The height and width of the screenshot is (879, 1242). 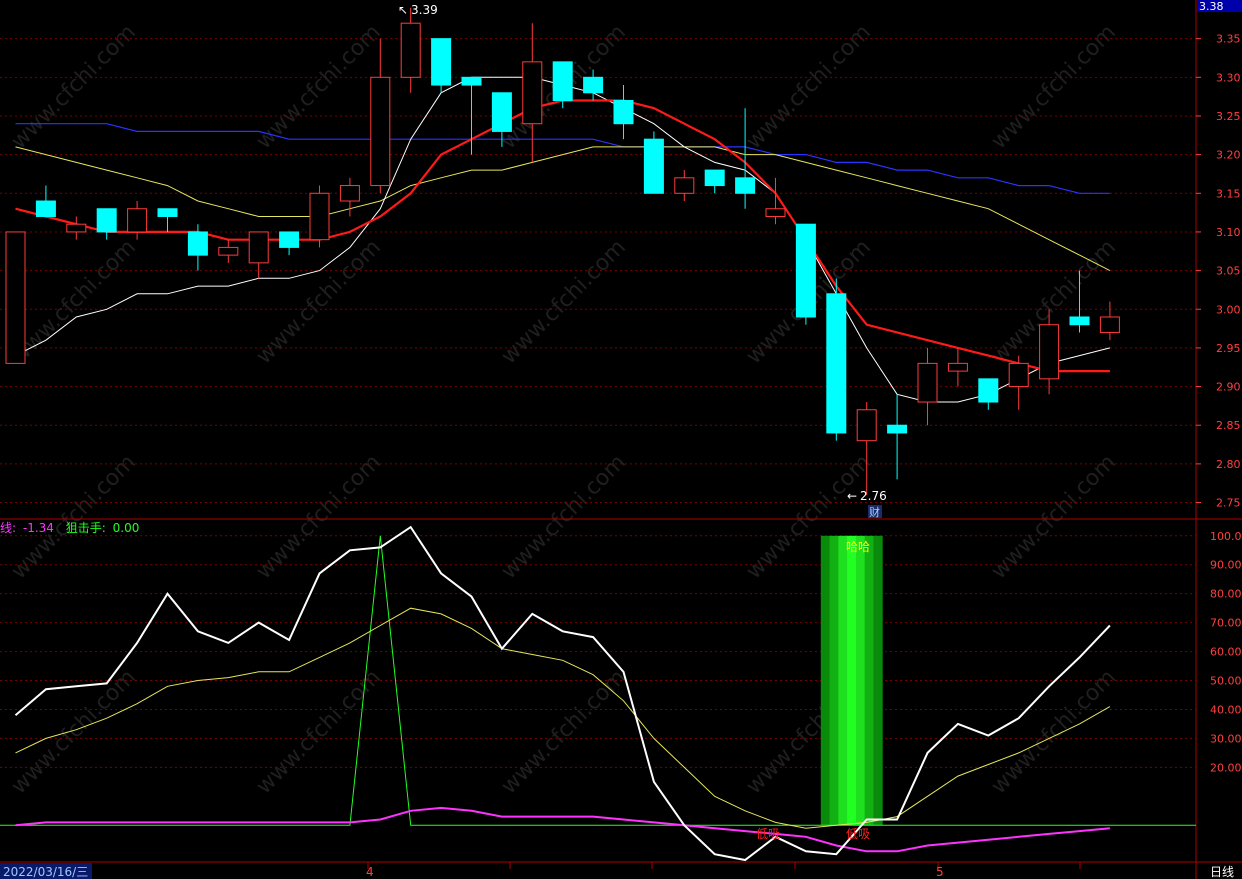 I want to click on legend-a-label: 线:, so click(x=8, y=528).